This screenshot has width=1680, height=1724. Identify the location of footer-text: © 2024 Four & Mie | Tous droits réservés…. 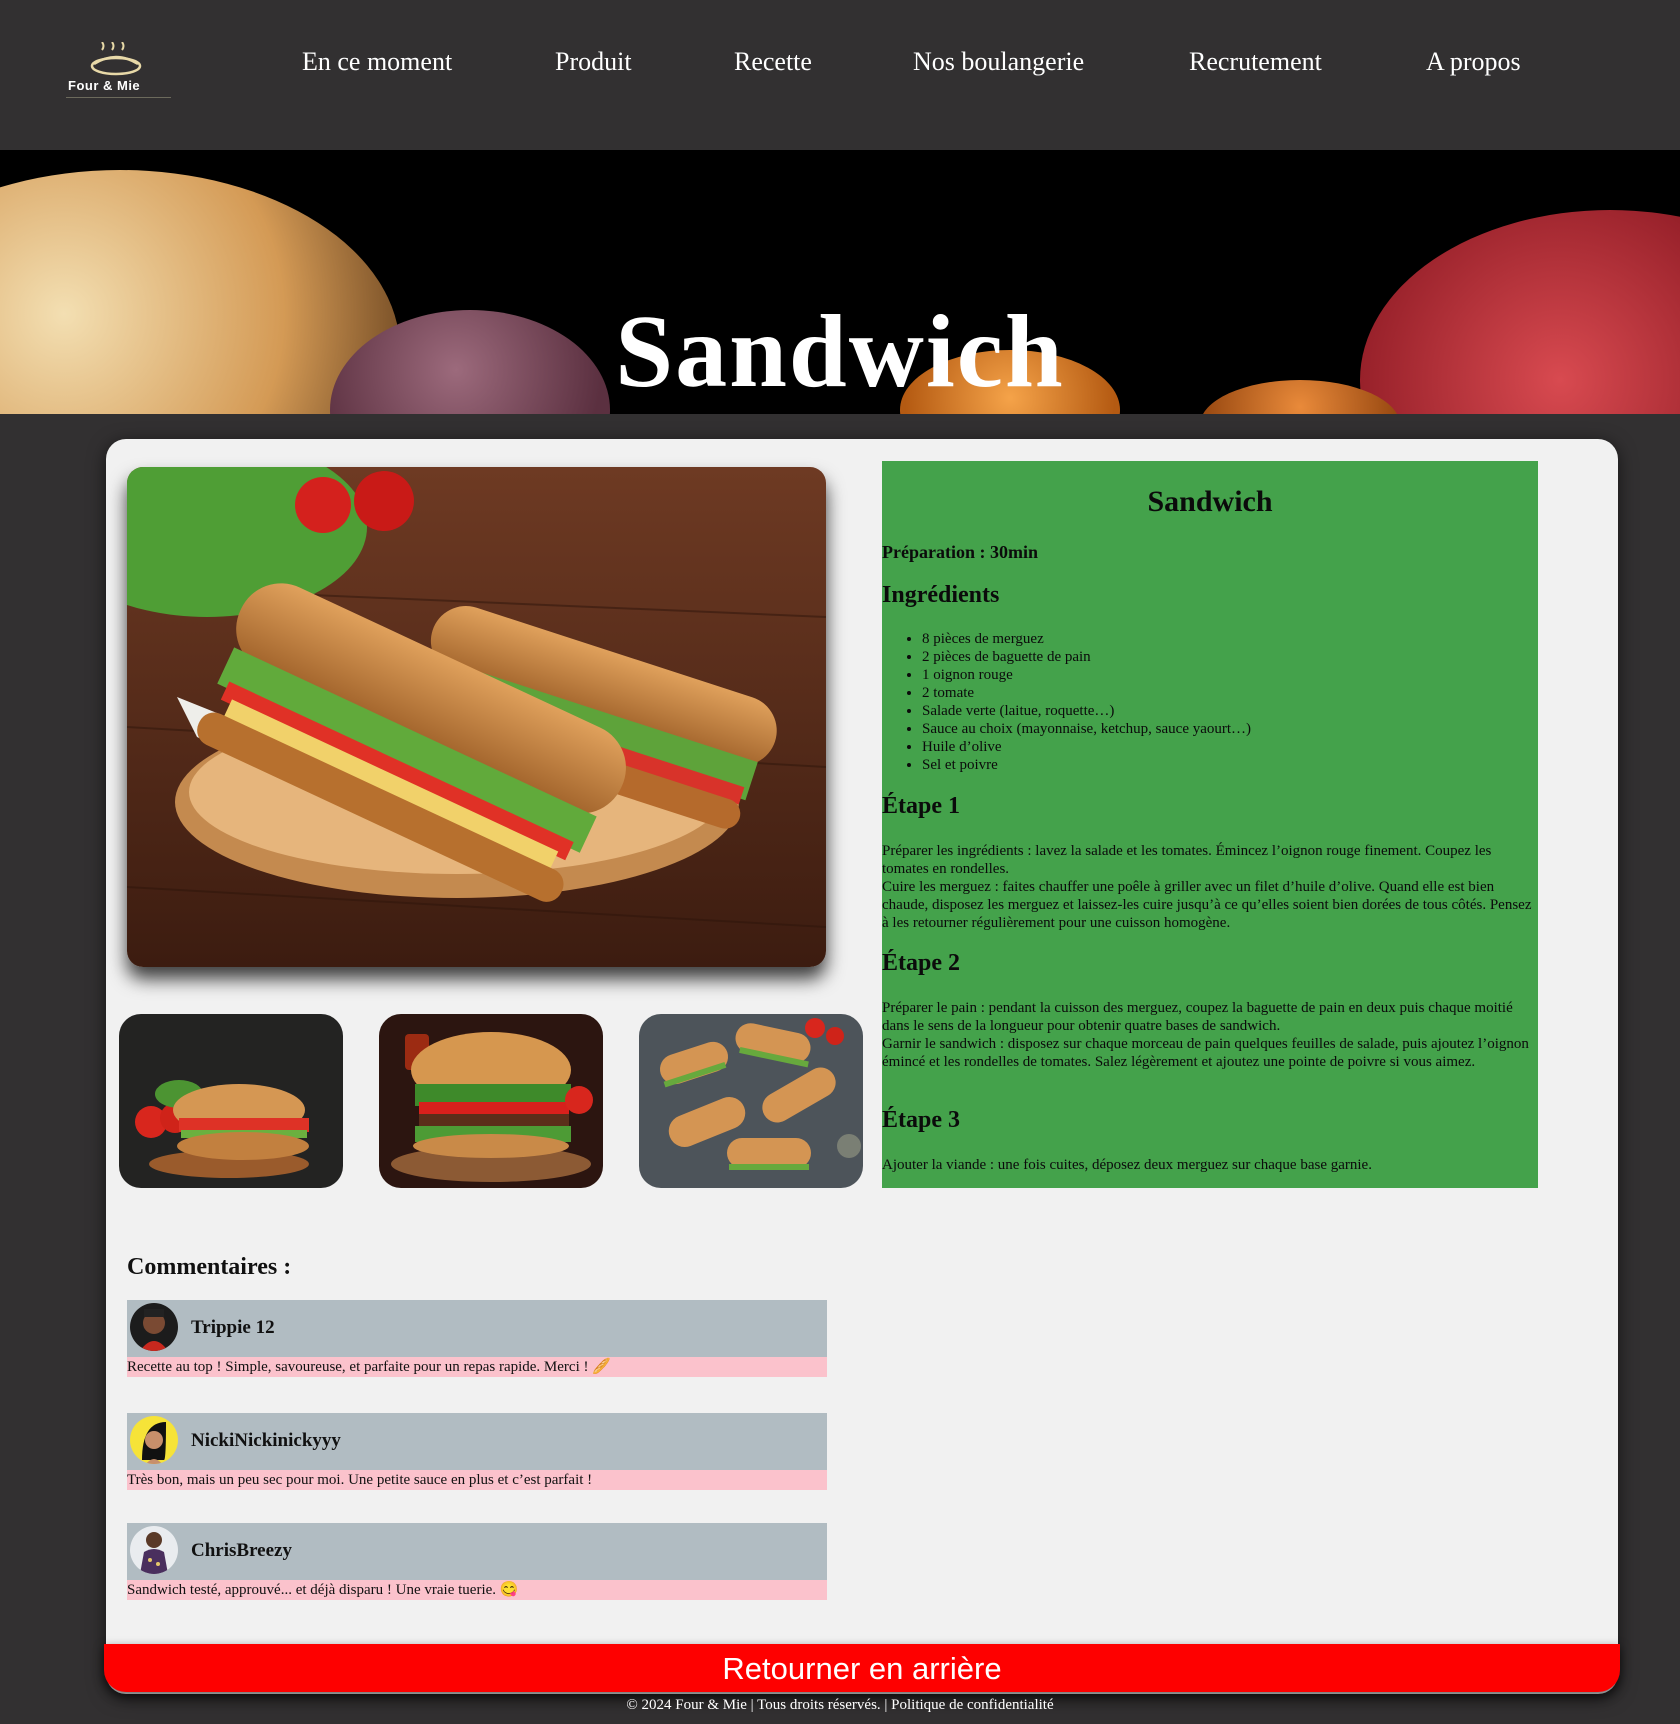
(840, 1705).